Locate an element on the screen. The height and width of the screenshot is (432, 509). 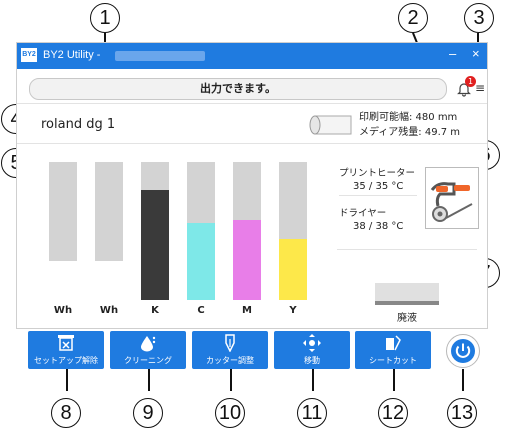
power-button is located at coordinates (463, 351).